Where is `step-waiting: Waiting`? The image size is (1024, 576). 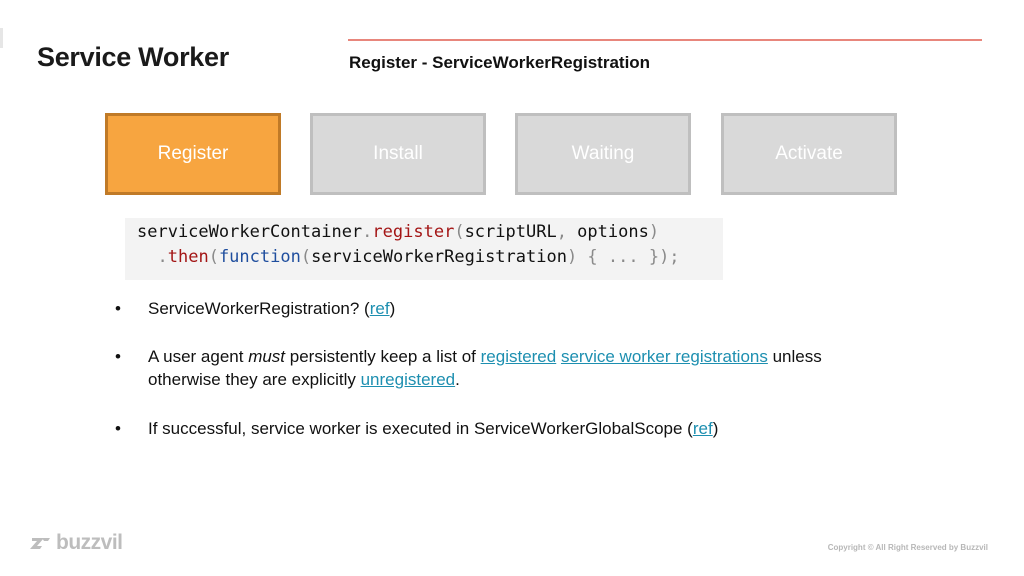 step-waiting: Waiting is located at coordinates (603, 154).